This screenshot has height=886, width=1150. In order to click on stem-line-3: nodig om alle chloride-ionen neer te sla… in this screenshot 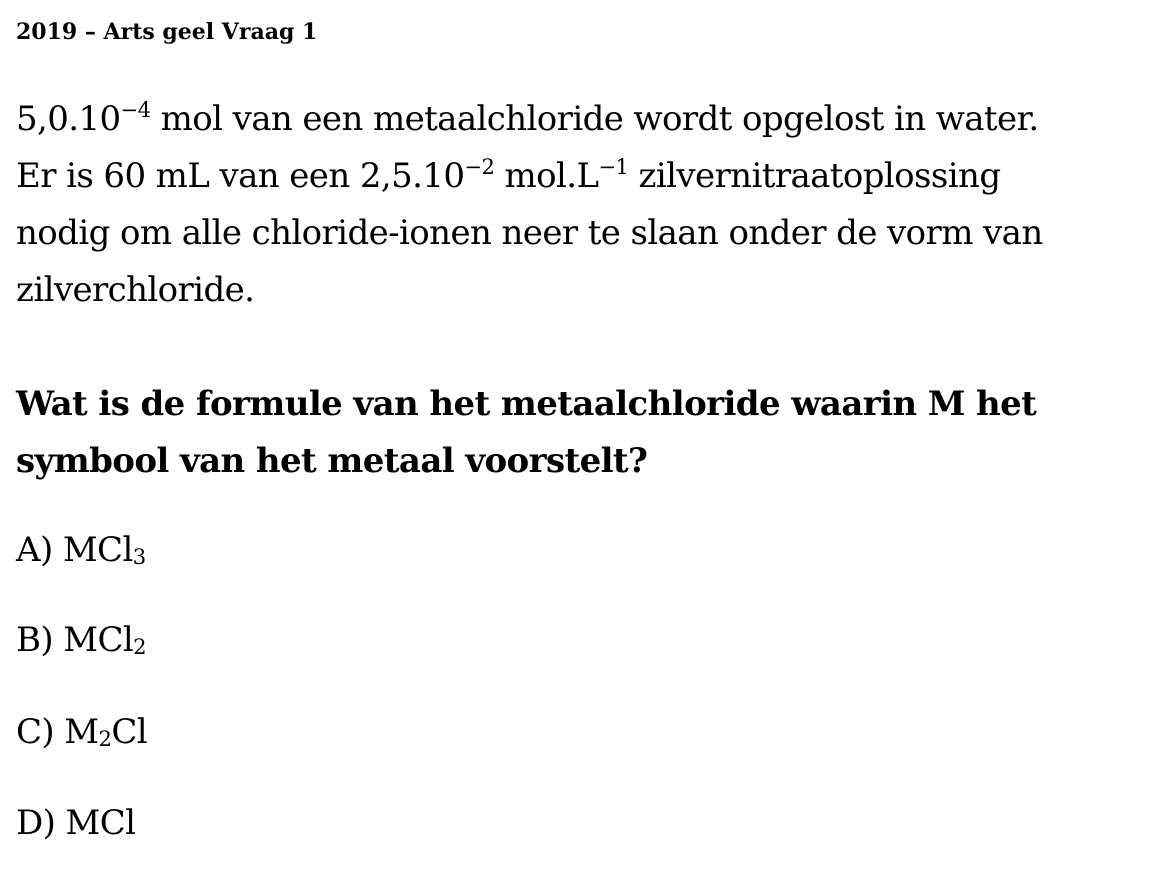, I will do `click(529, 233)`.